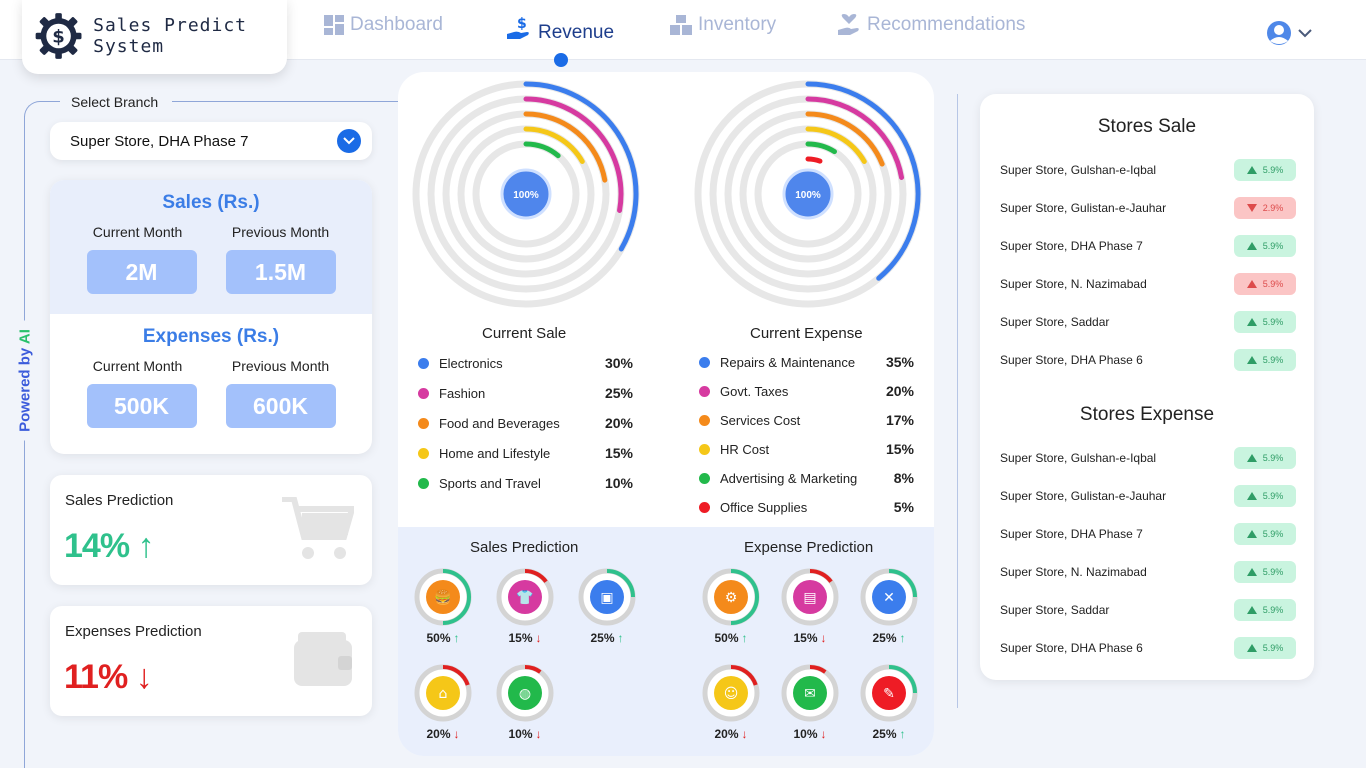 Image resolution: width=1366 pixels, height=768 pixels. What do you see at coordinates (141, 272) in the screenshot?
I see `sales-current-value: 2M` at bounding box center [141, 272].